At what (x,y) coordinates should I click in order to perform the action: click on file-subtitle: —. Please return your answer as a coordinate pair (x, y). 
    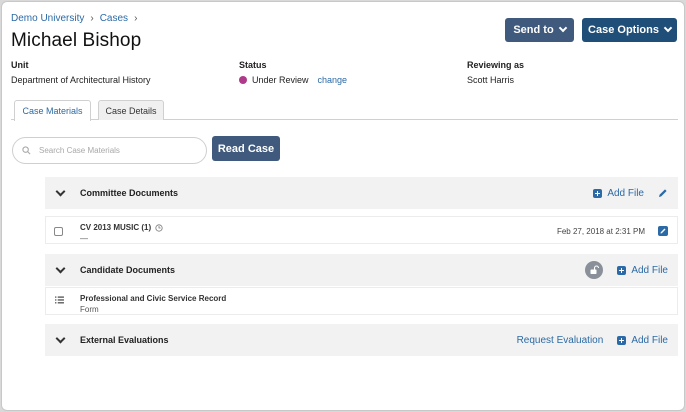
    Looking at the image, I should click on (84, 238).